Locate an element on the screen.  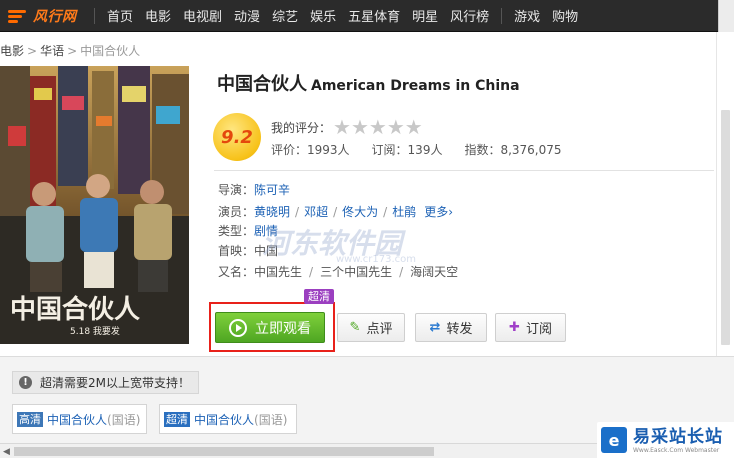
rating-stars: ★ ★ ★ ★ ★ is located at coordinates (378, 127).